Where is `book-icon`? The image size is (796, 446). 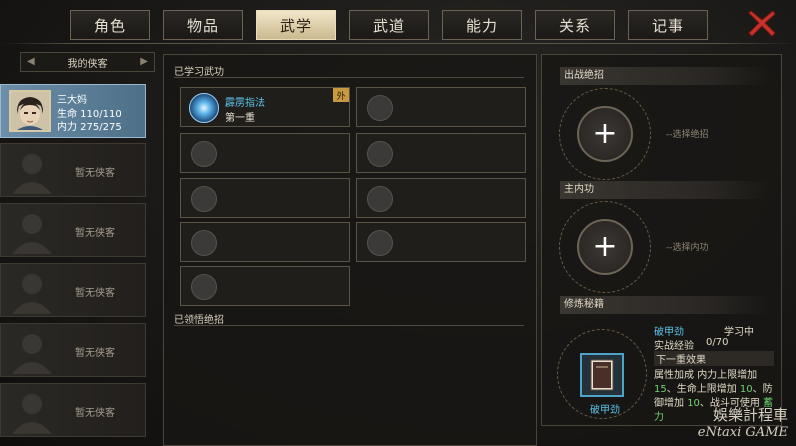 book-icon is located at coordinates (602, 375).